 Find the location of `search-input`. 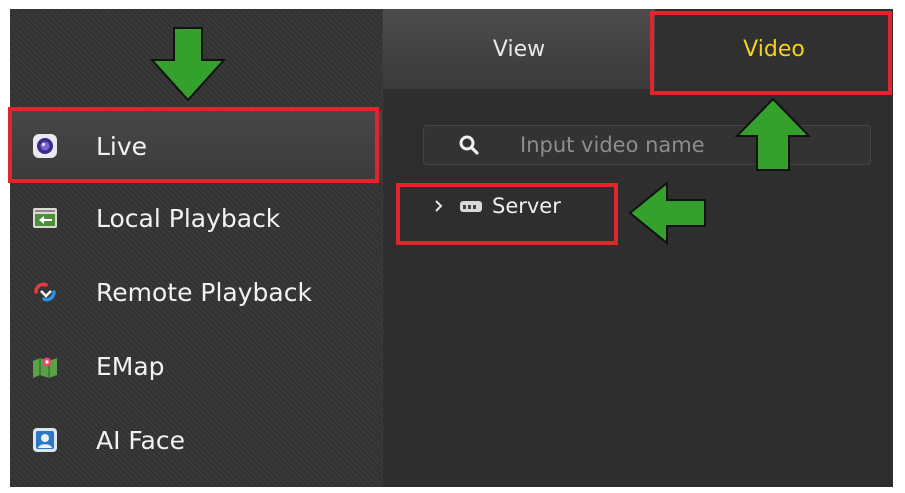

search-input is located at coordinates (685, 145).